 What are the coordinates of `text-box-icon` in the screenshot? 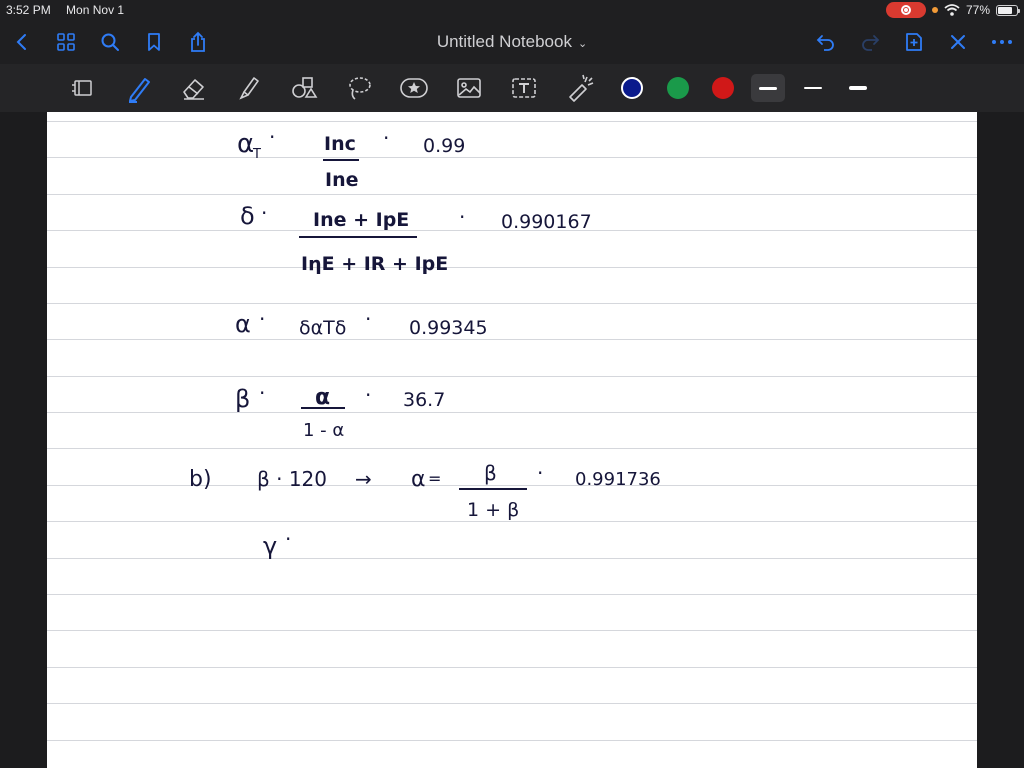 It's located at (524, 88).